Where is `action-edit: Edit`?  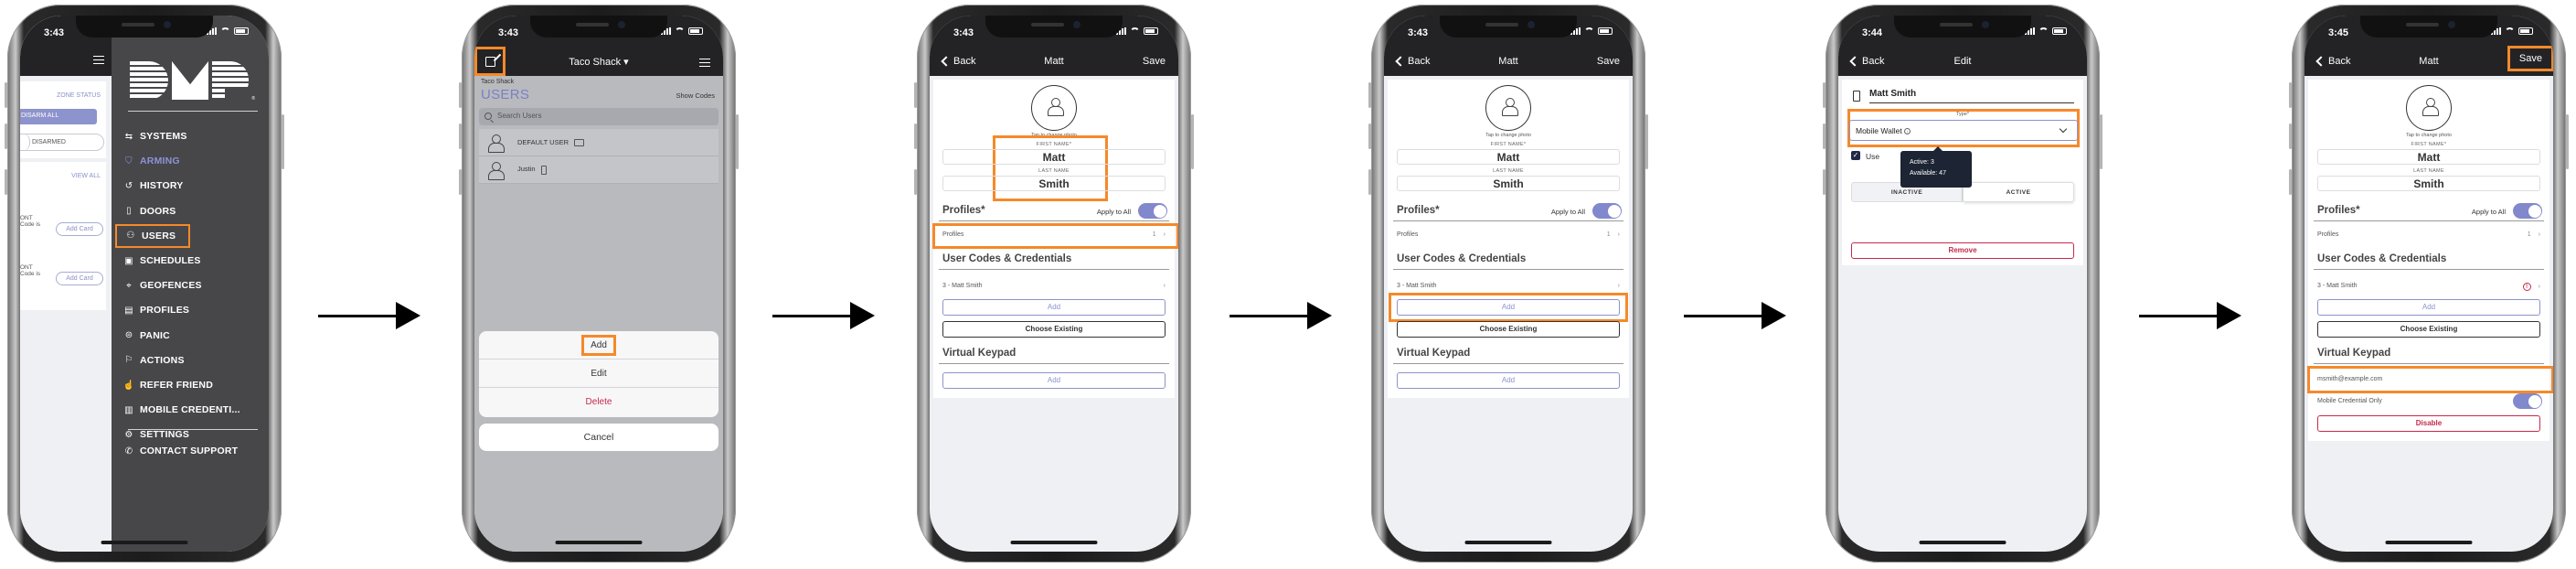
action-edit: Edit is located at coordinates (599, 374).